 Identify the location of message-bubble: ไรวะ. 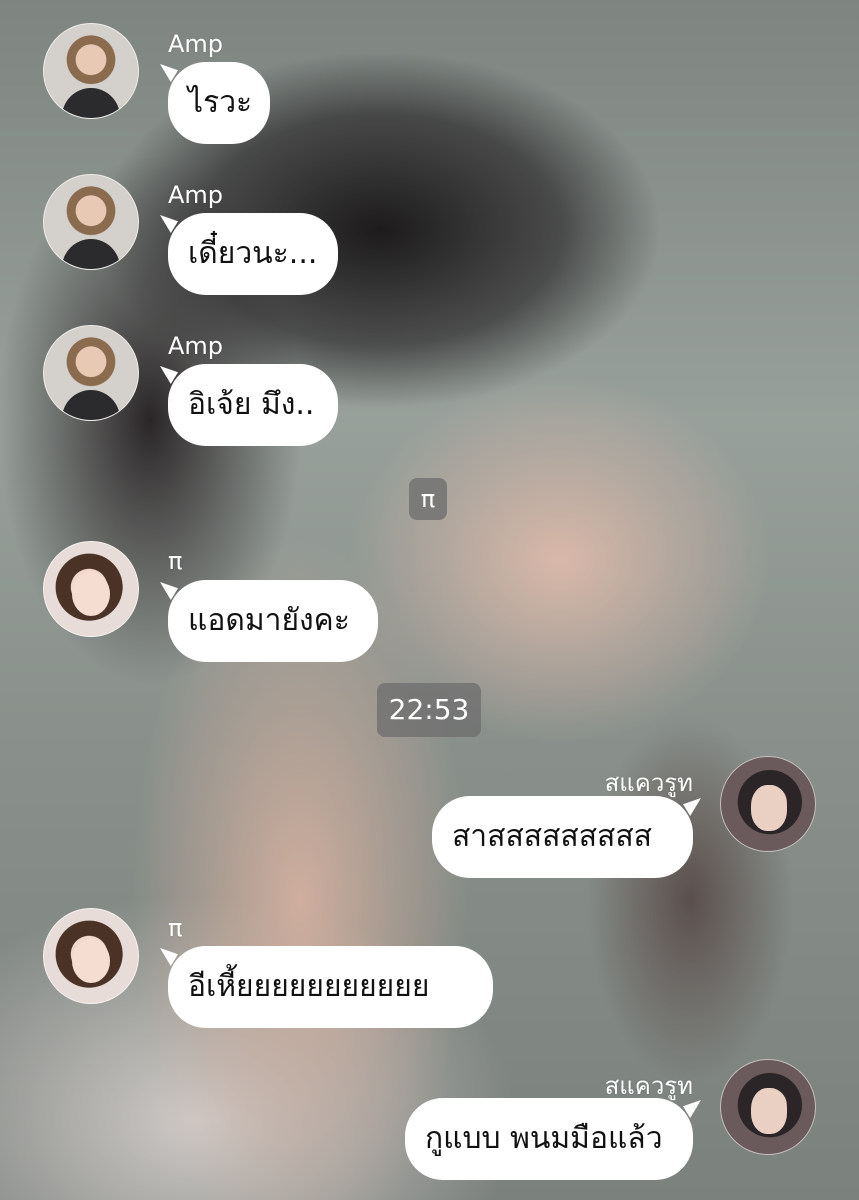
(219, 103).